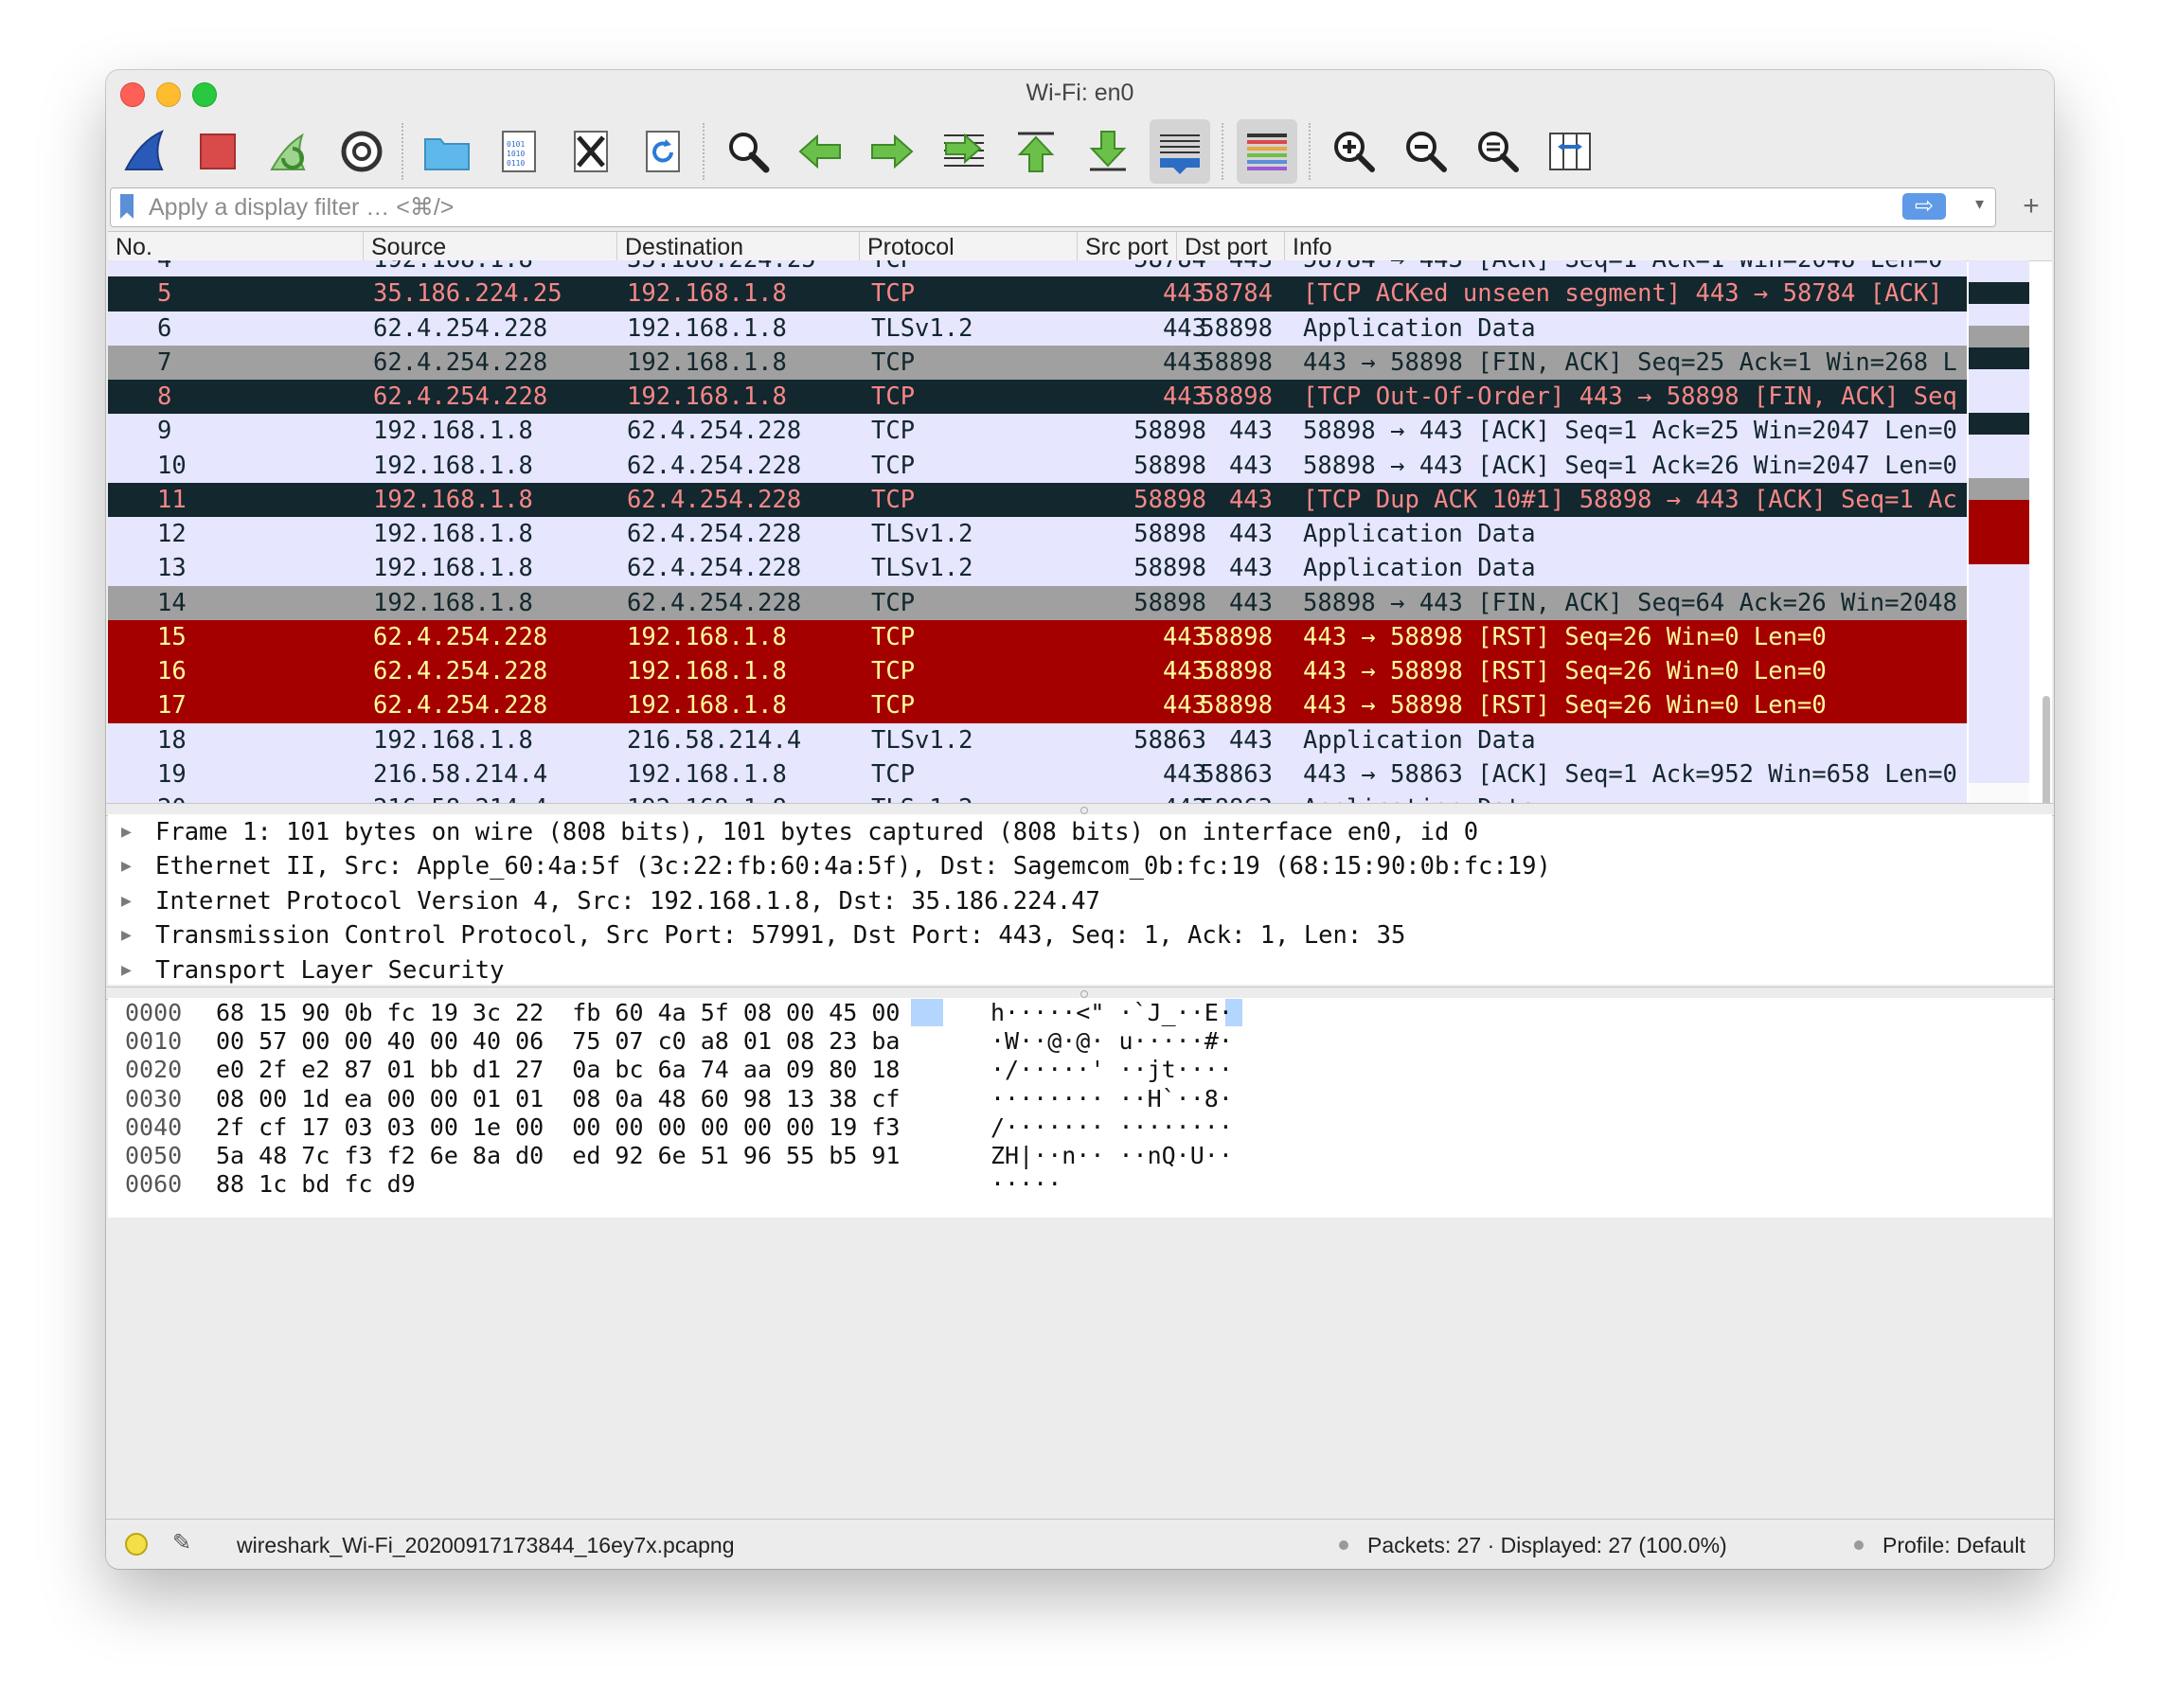  Describe the element at coordinates (1080, 1183) in the screenshot. I see `hex-dump-row: 0060 88 1c bd fc d9 ·····` at that location.